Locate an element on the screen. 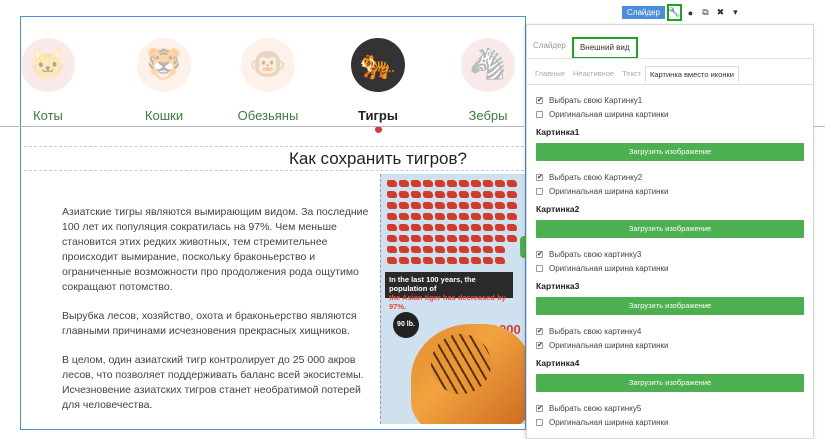  tiger-icon: 🐅 is located at coordinates (378, 65).